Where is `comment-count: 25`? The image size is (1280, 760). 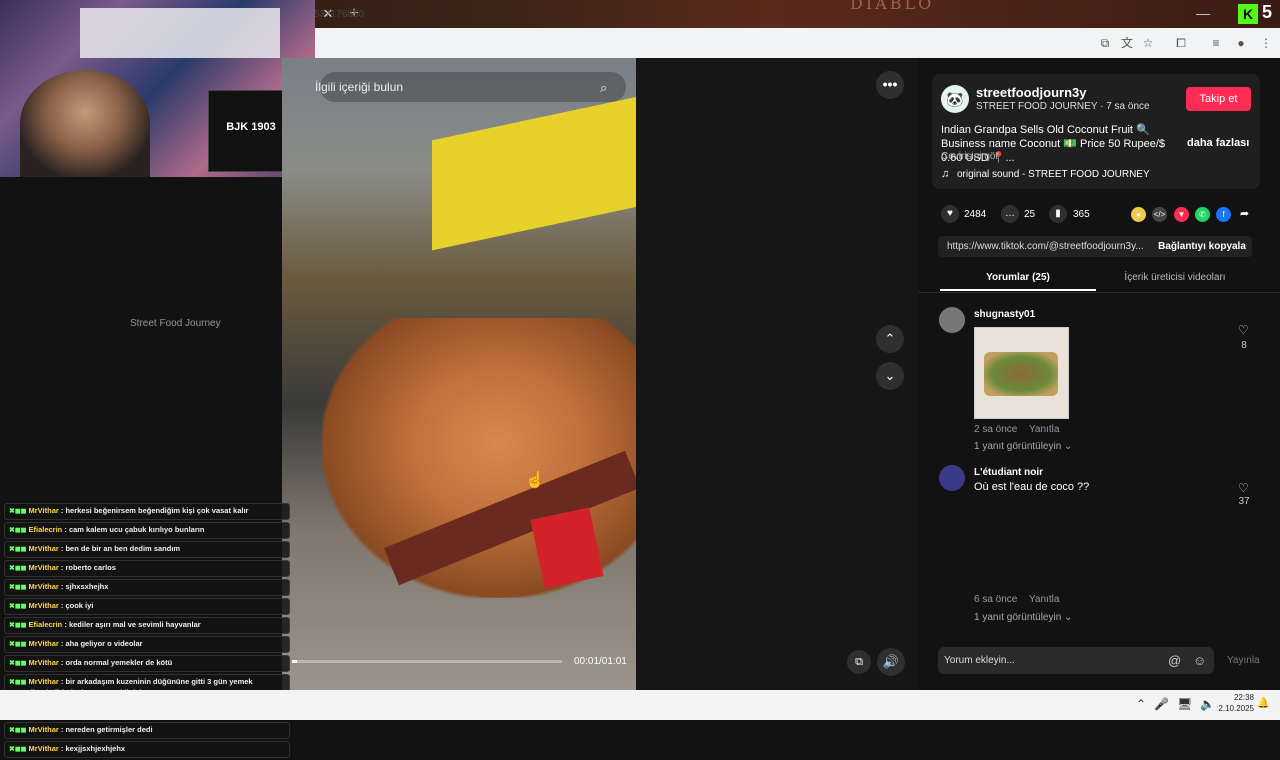
comment-count: 25 is located at coordinates (1030, 214).